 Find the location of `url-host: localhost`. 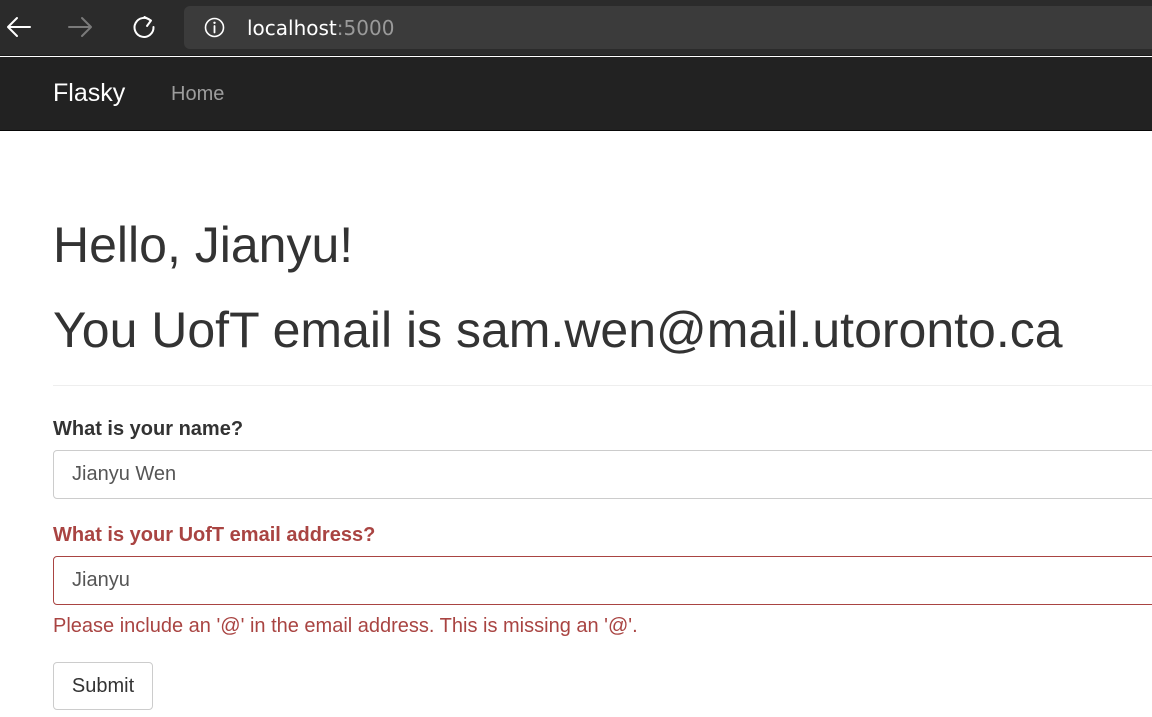

url-host: localhost is located at coordinates (292, 28).